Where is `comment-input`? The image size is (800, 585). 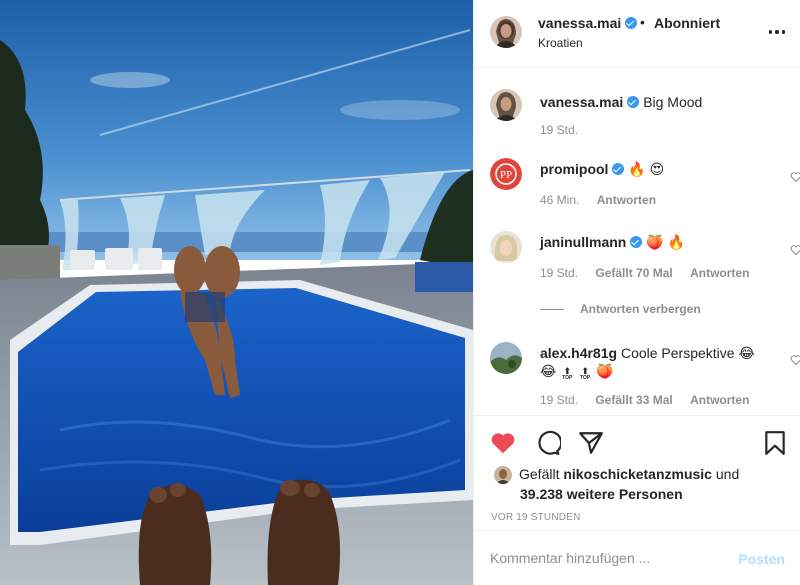
comment-input is located at coordinates (605, 558).